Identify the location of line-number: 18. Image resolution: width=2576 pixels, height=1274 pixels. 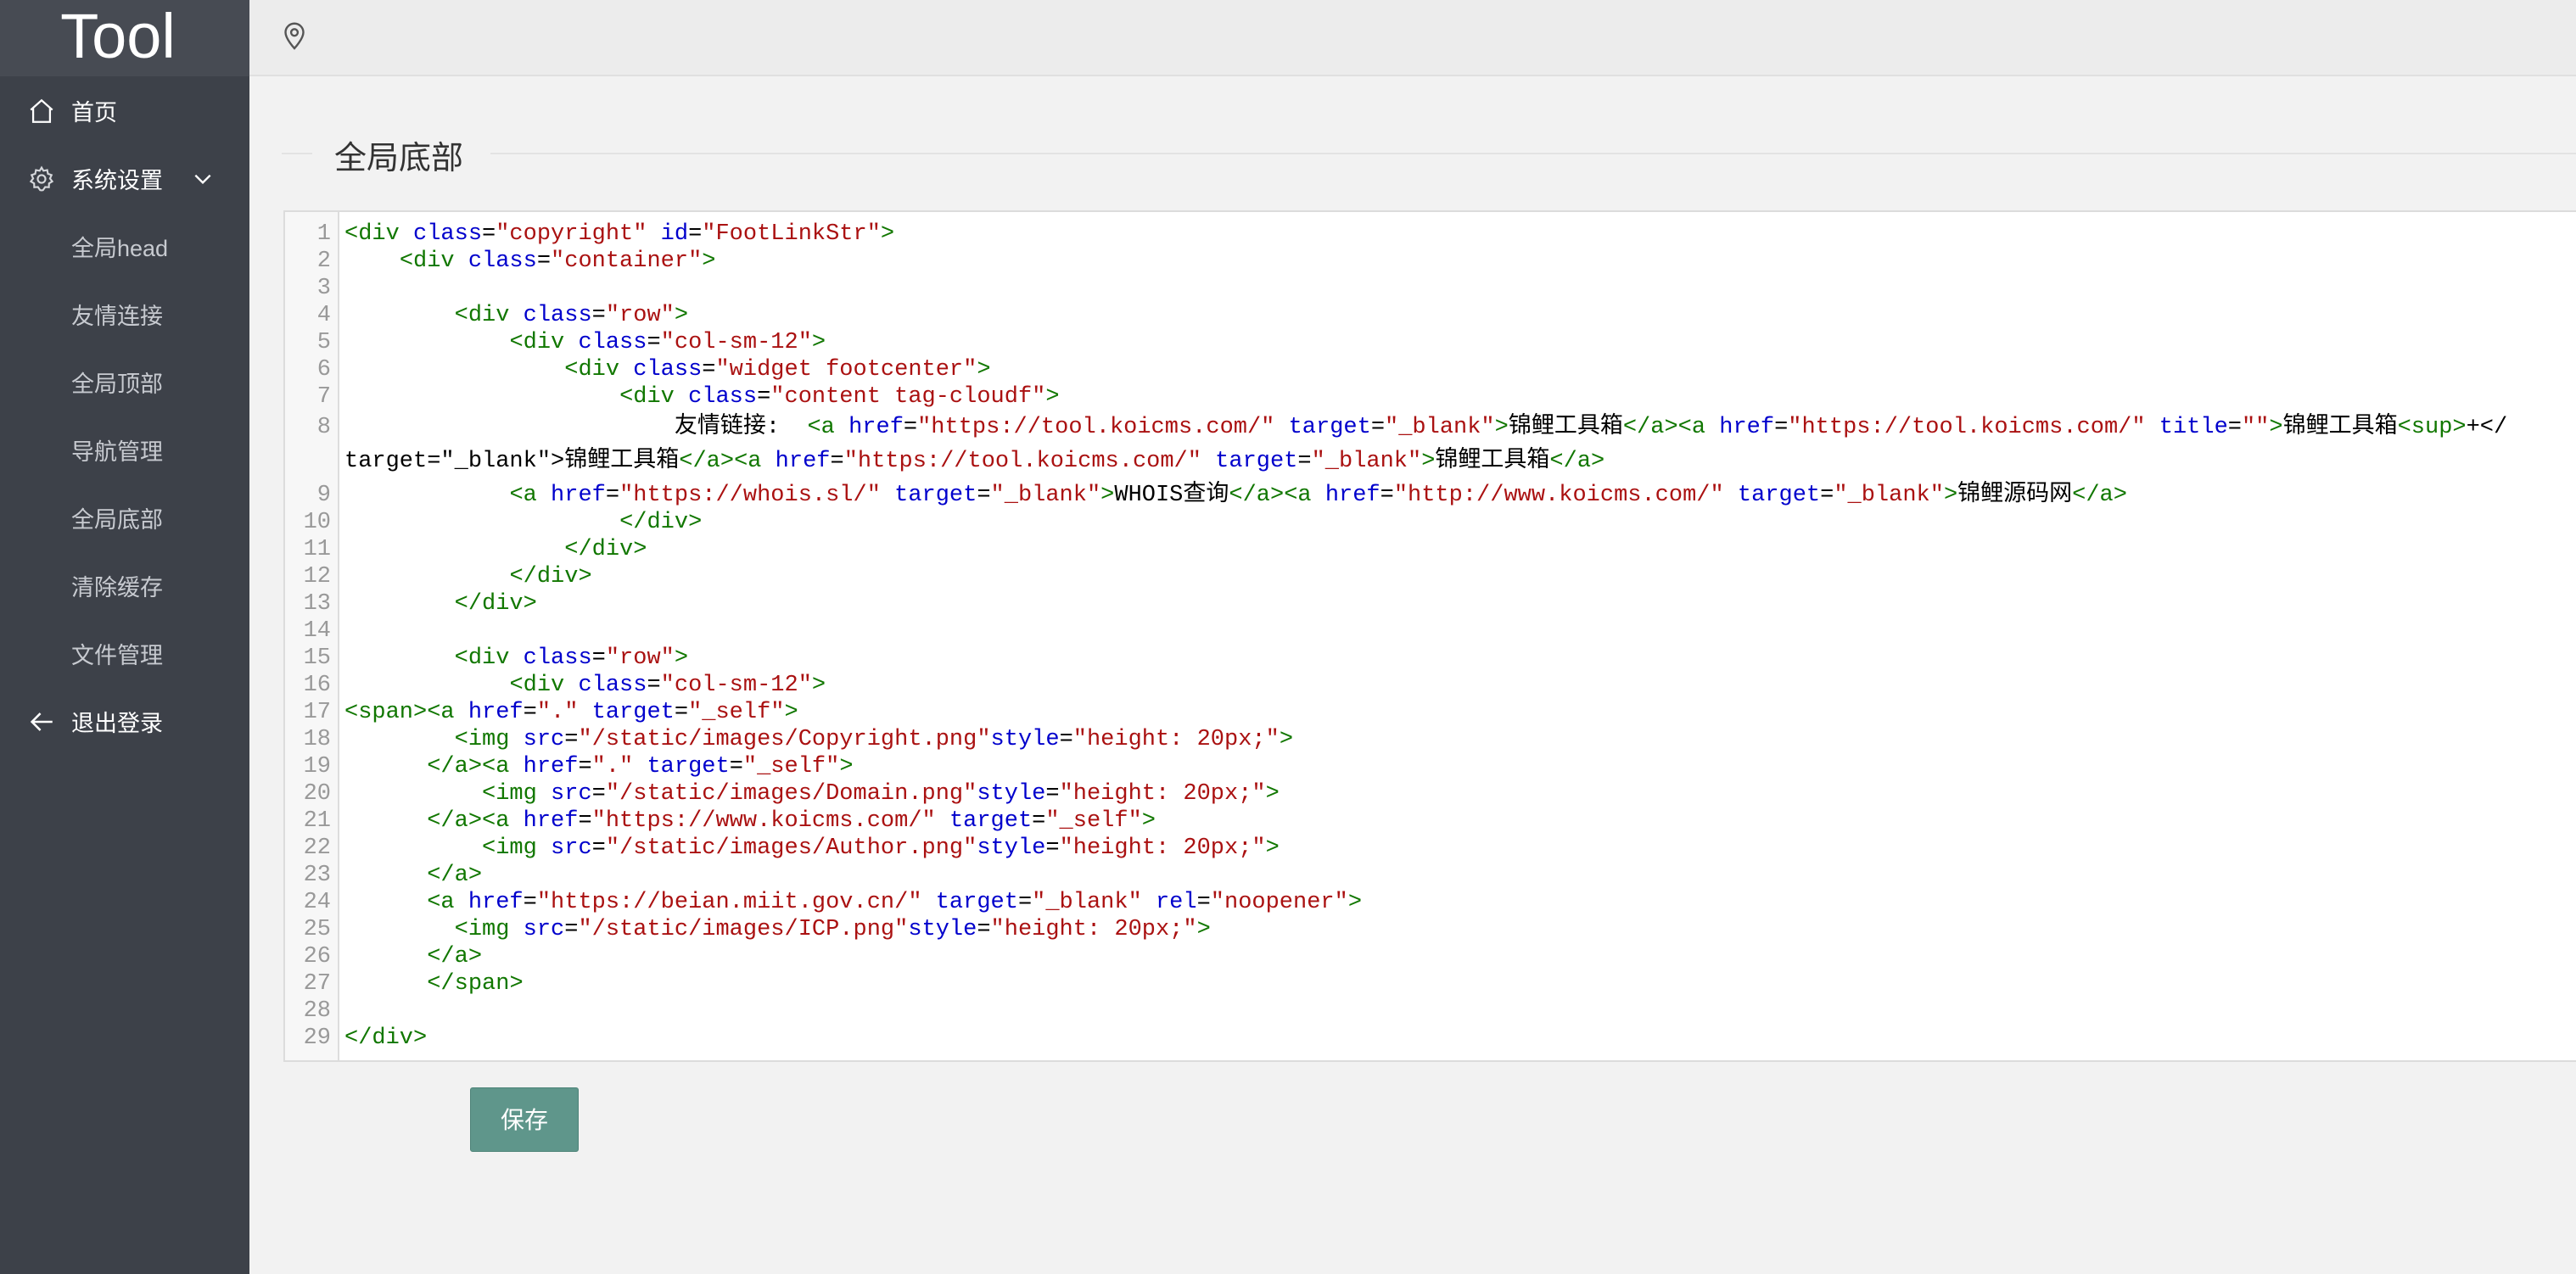
(317, 740).